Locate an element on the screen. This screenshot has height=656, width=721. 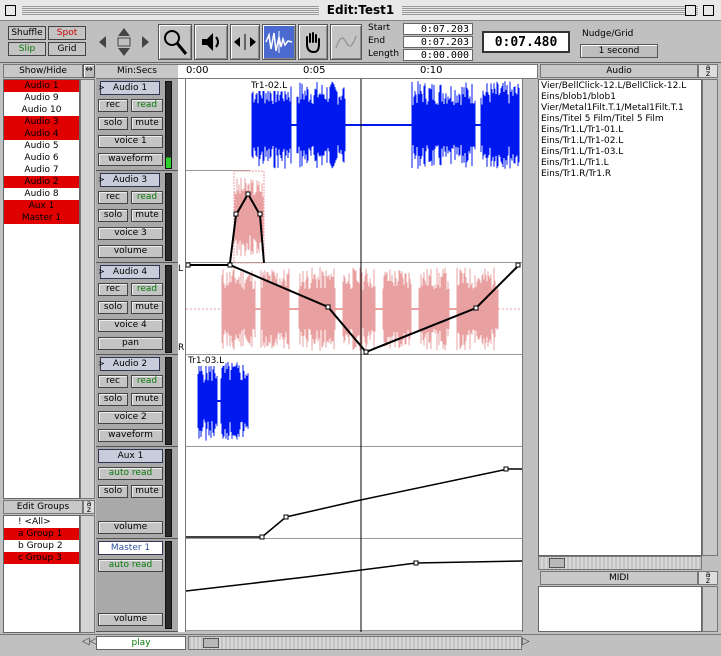
selector-icon is located at coordinates (279, 42).